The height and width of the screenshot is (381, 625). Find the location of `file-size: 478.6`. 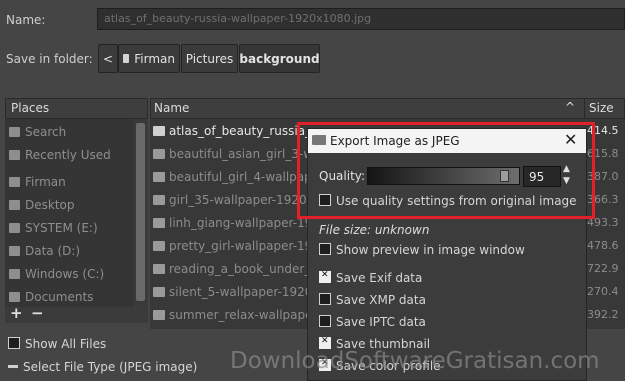

file-size: 478.6 is located at coordinates (603, 245).